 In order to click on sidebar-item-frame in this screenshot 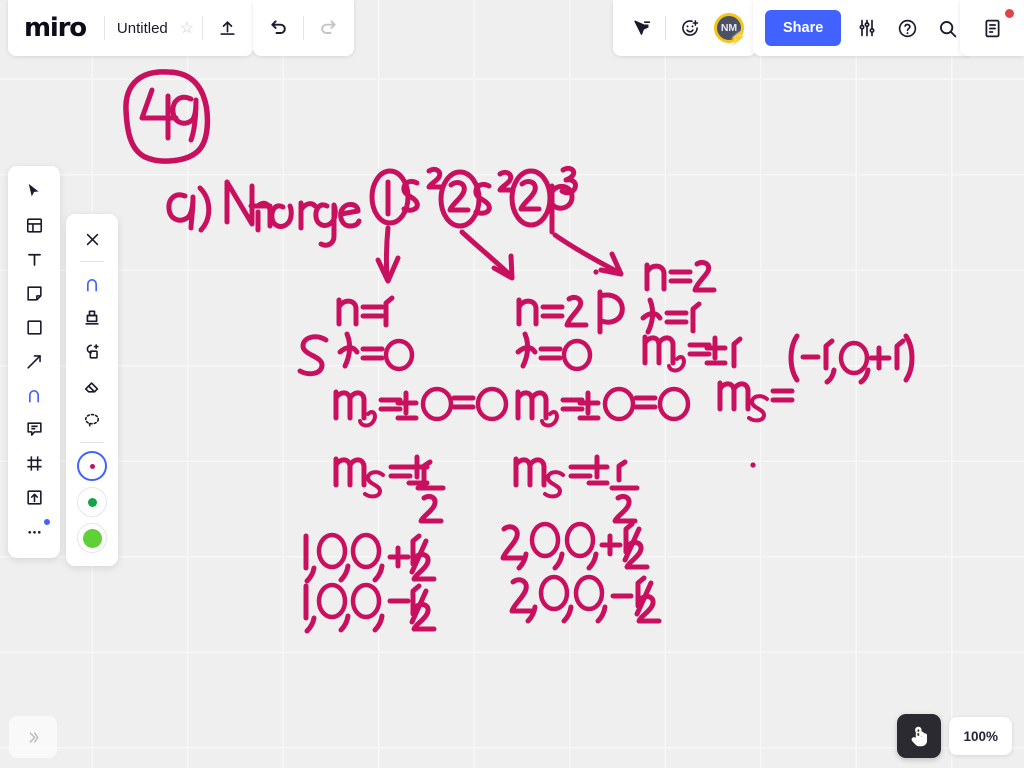, I will do `click(34, 463)`.